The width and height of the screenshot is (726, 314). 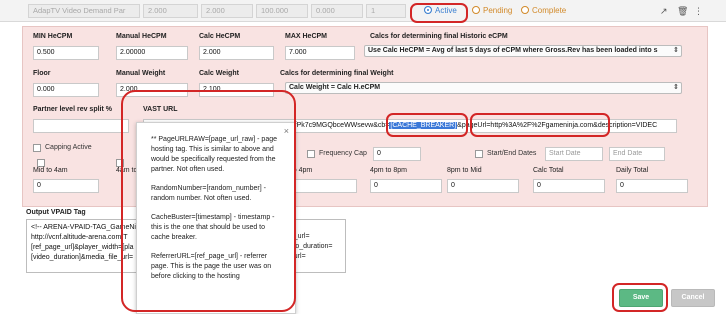 What do you see at coordinates (50, 170) in the screenshot?
I see `mid-to-4am-label: Mid to 4am` at bounding box center [50, 170].